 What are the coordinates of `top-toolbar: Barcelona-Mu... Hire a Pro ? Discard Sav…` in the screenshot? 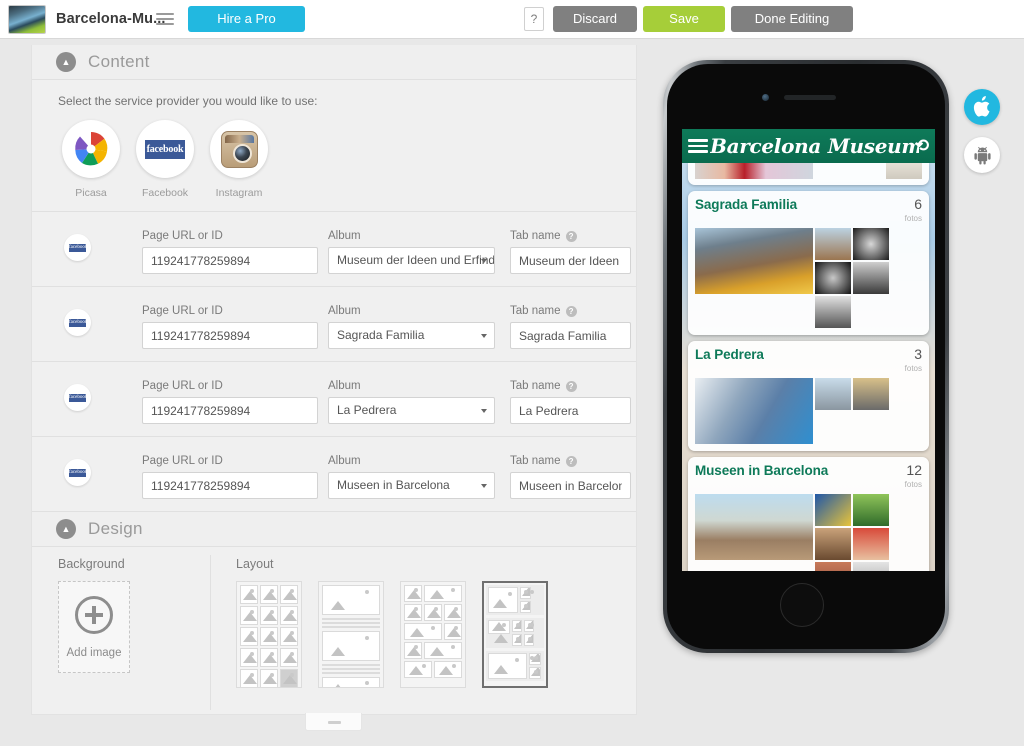 It's located at (512, 19).